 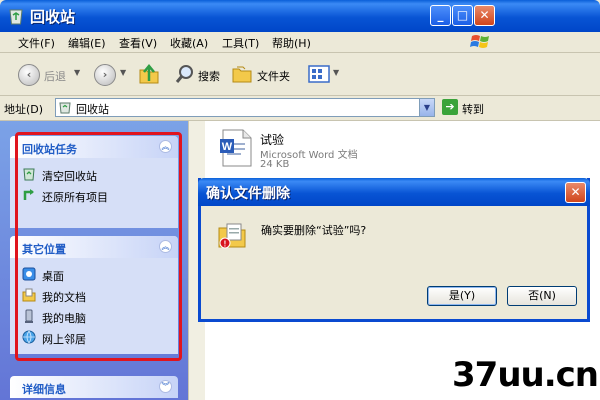 I want to click on minimize-button: _, so click(x=440, y=15).